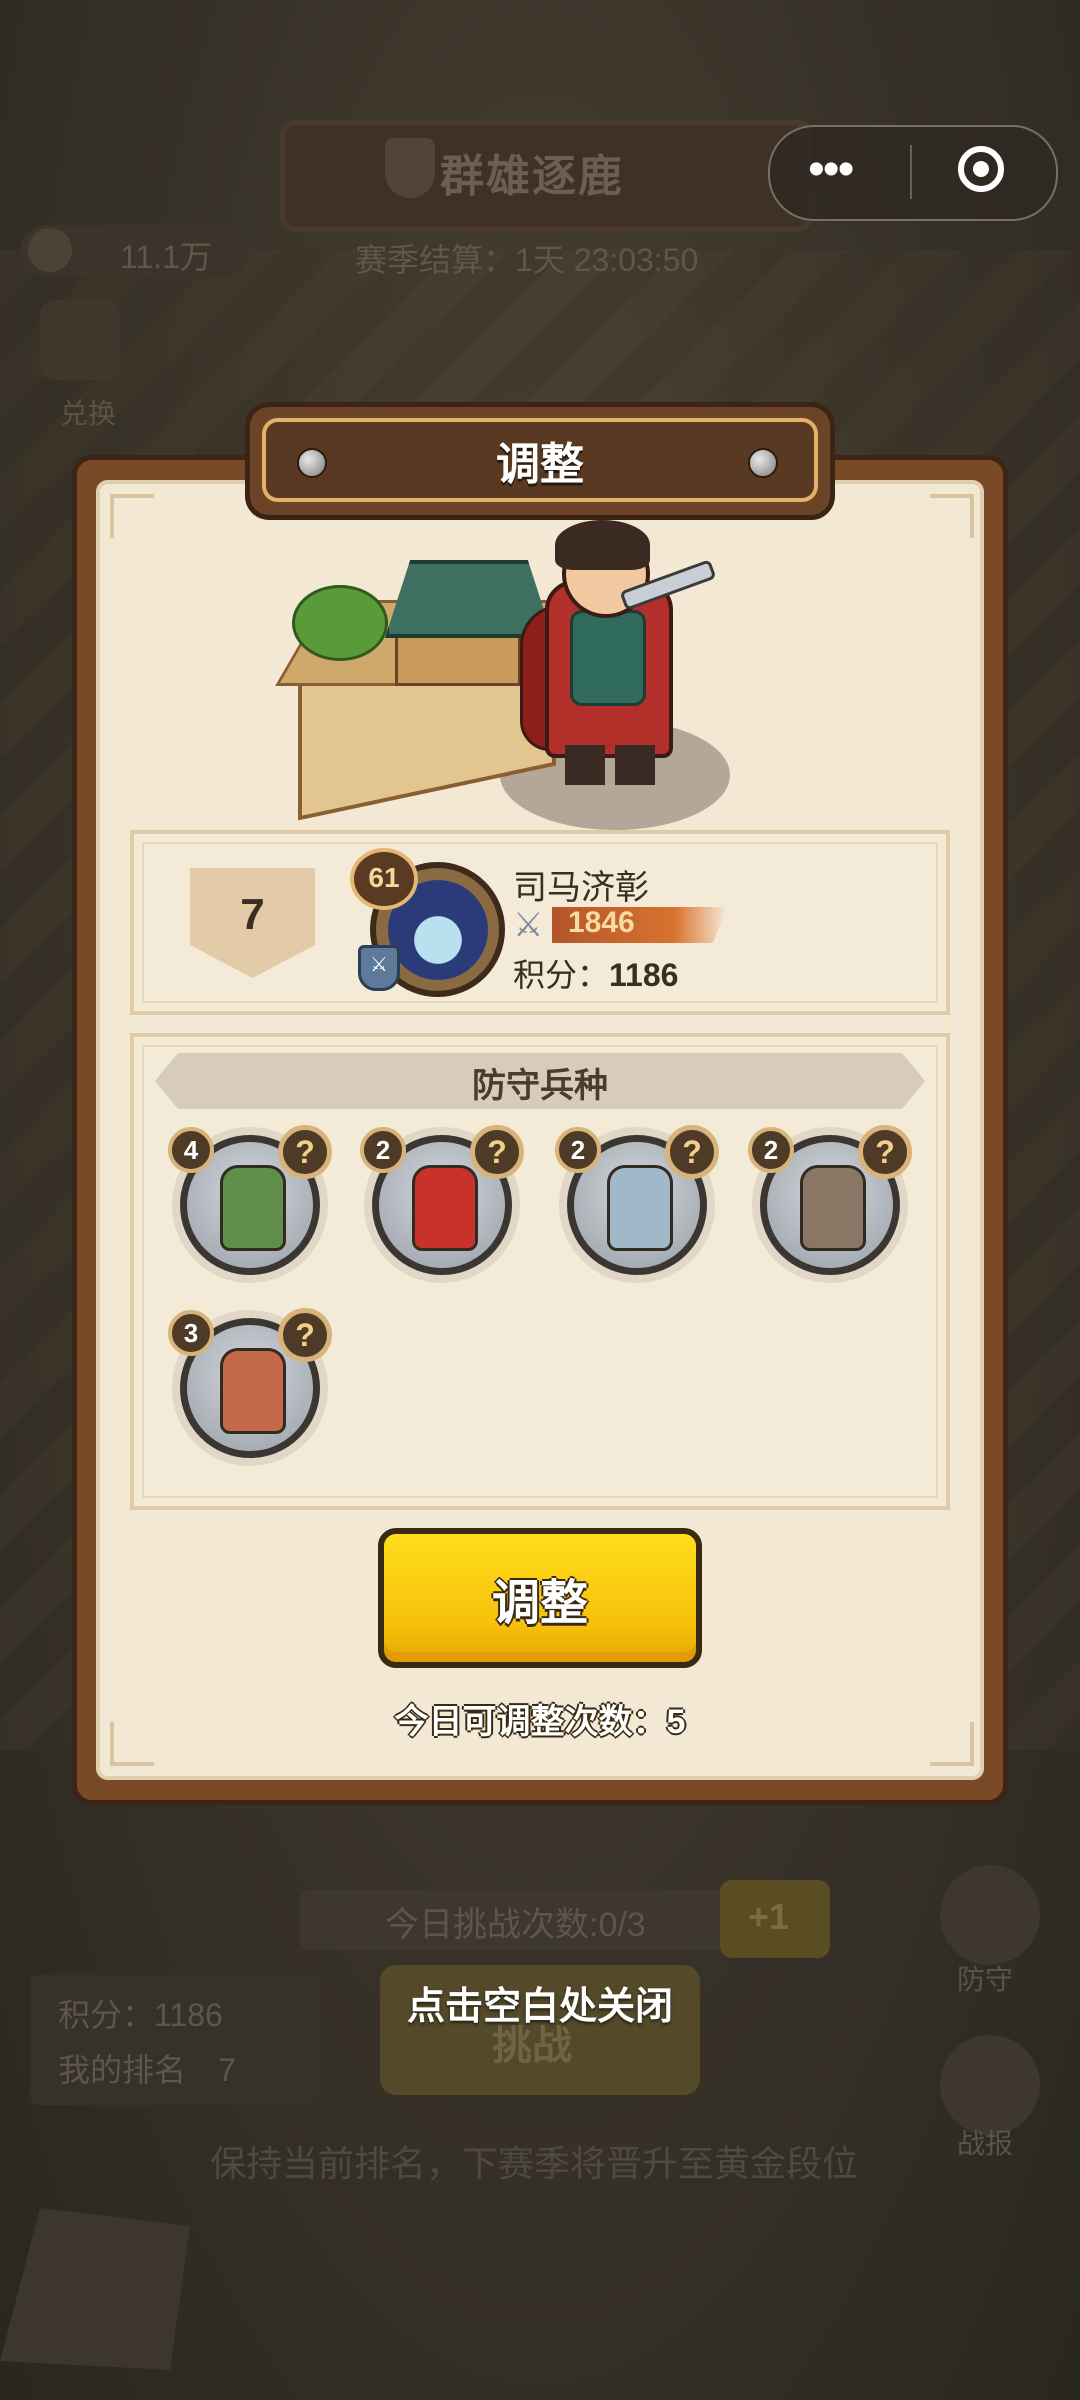 The width and height of the screenshot is (1080, 2400). I want to click on hero-legs, so click(610, 765).